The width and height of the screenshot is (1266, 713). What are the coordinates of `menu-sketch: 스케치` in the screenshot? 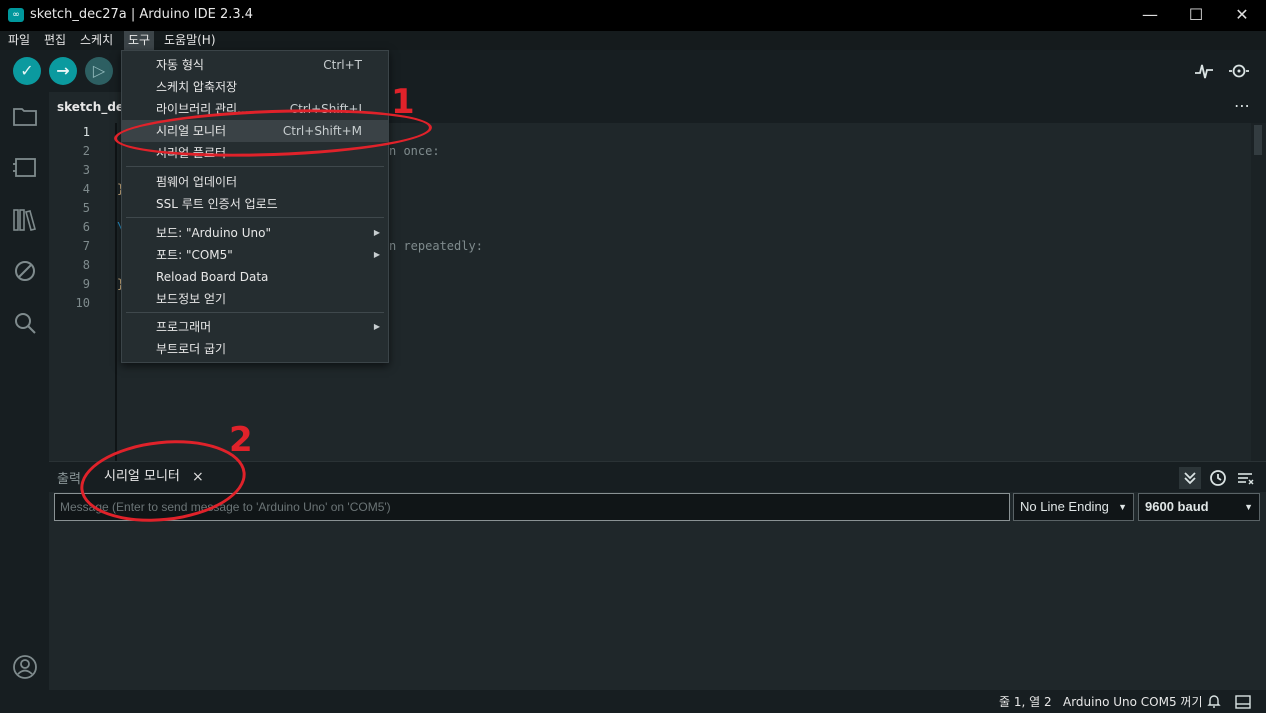 It's located at (96, 40).